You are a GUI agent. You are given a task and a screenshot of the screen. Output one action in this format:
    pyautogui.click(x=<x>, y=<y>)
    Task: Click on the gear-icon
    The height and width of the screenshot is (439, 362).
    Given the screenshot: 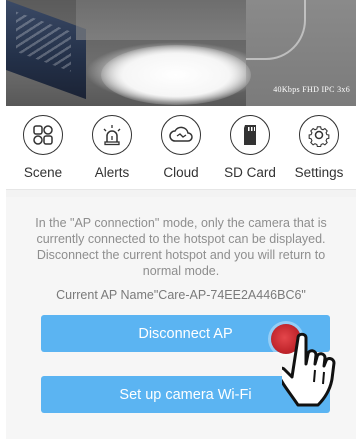 What is the action you would take?
    pyautogui.click(x=319, y=135)
    